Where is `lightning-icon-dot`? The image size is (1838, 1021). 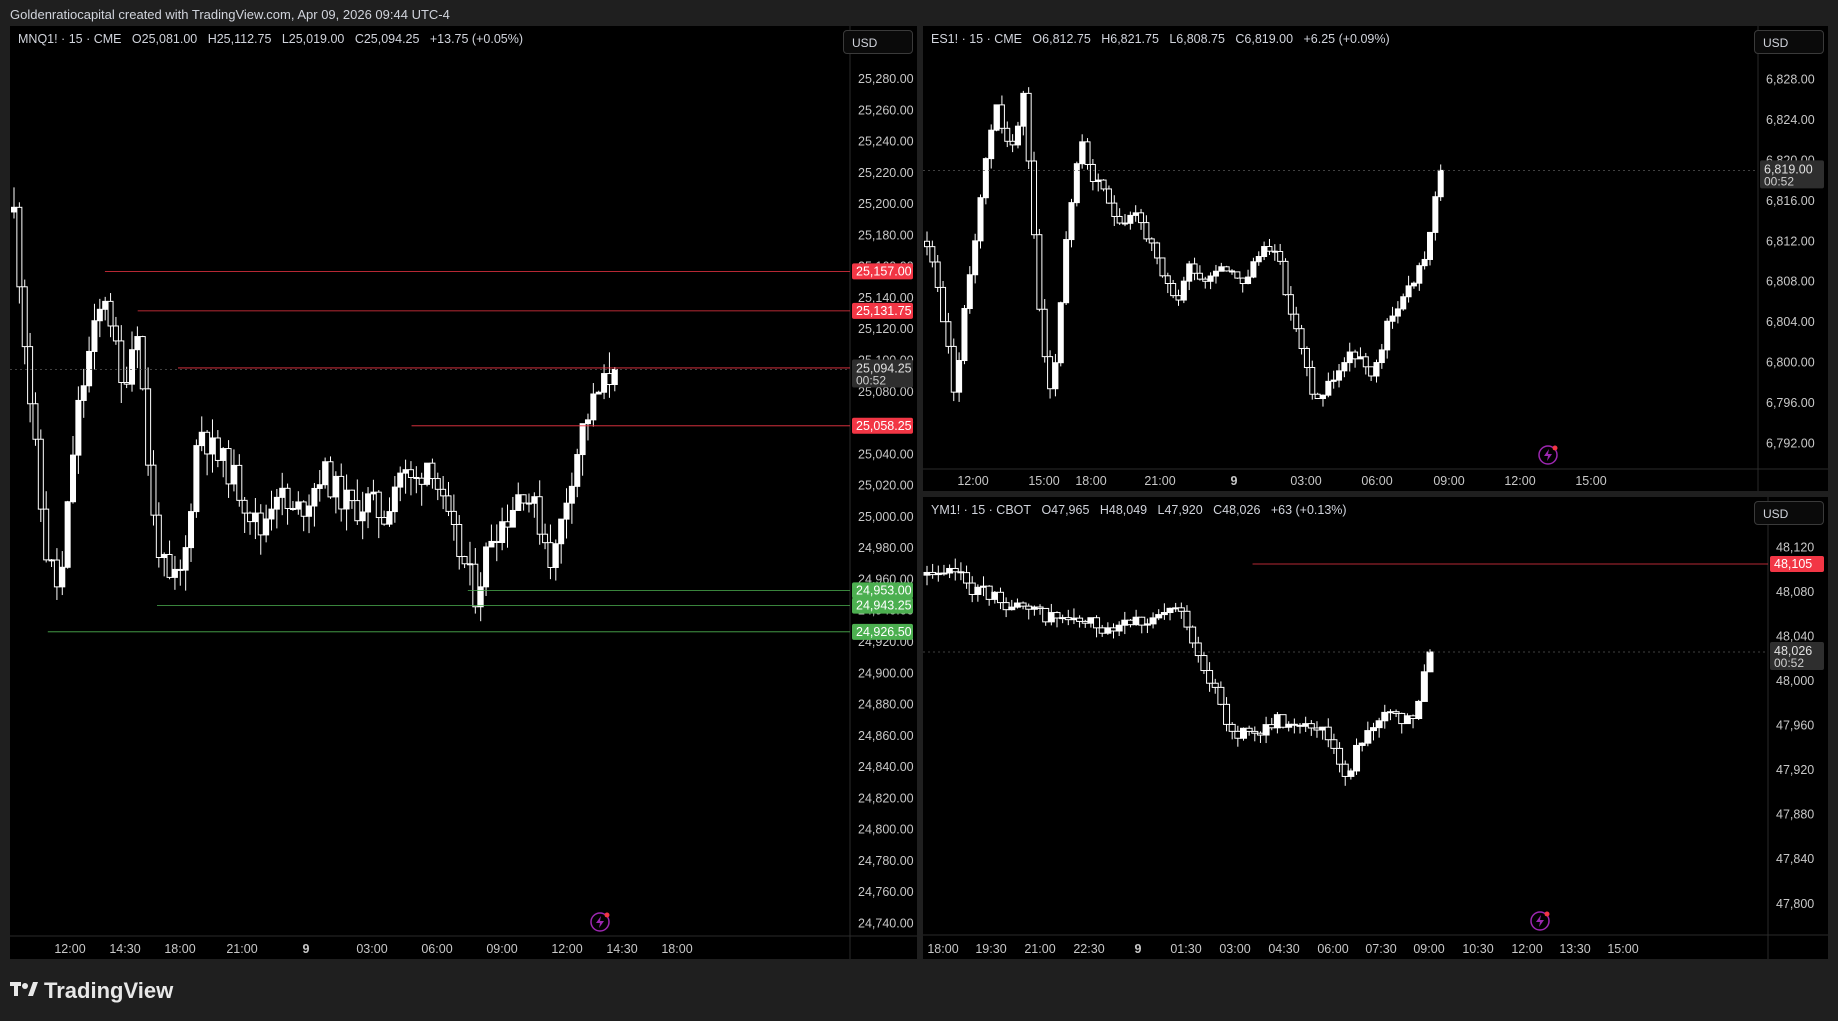
lightning-icon-dot is located at coordinates (1547, 914).